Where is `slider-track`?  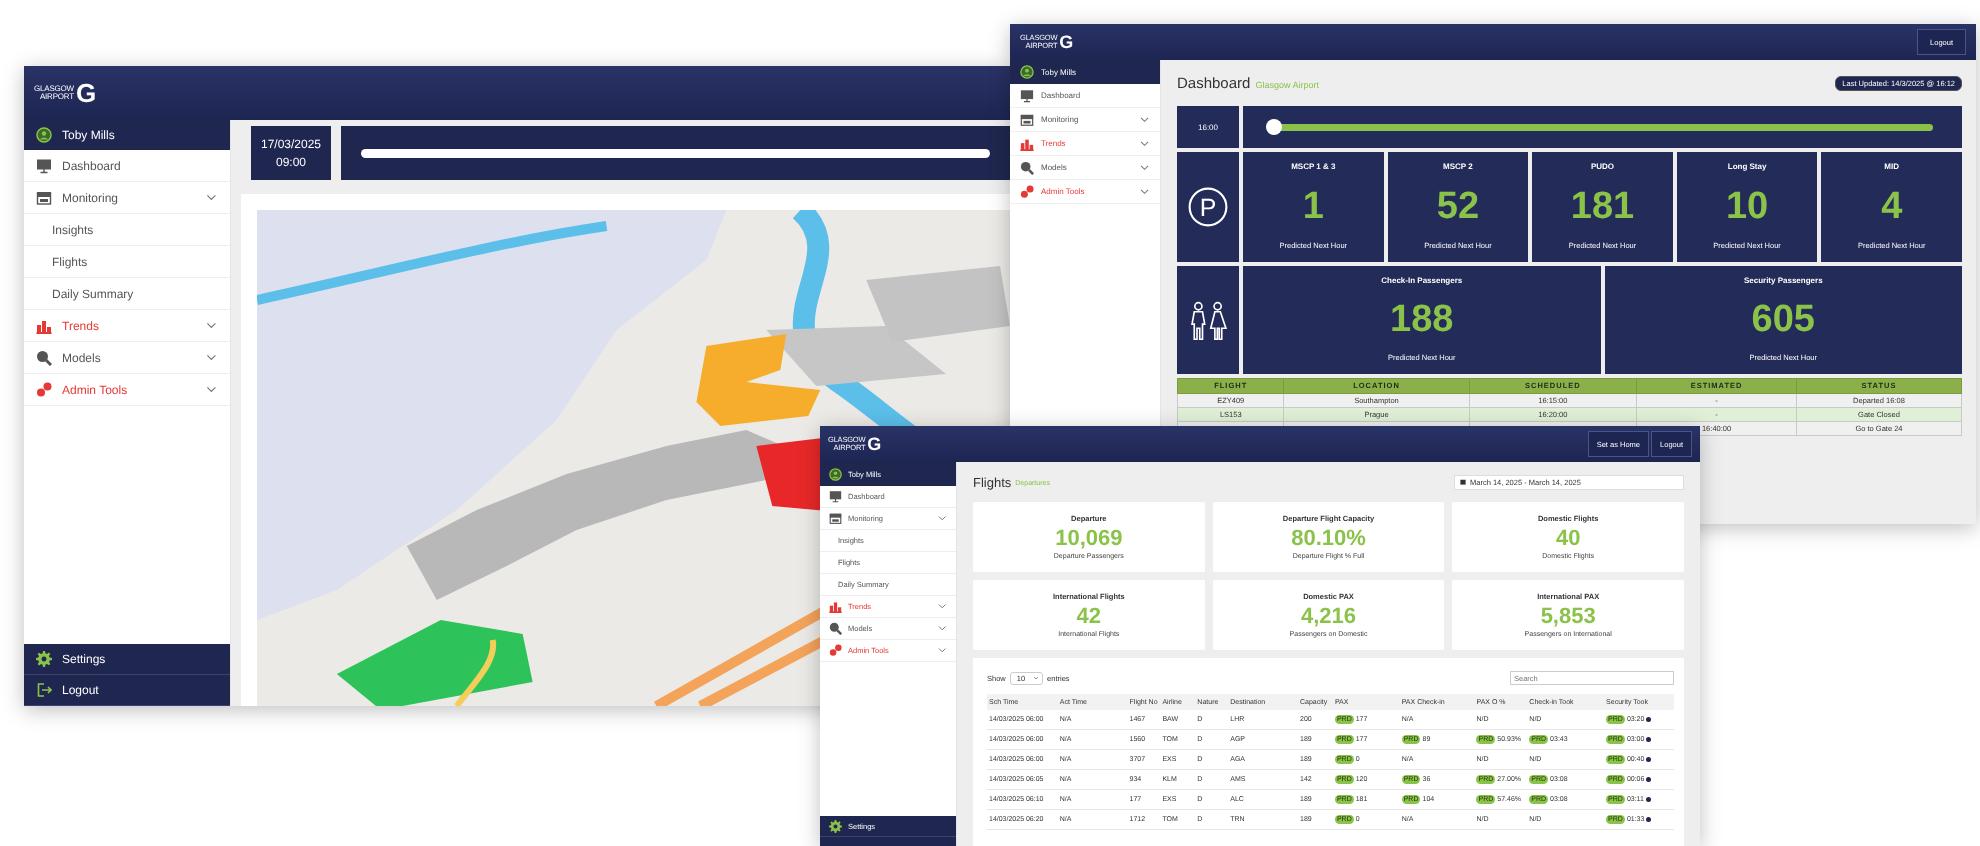
slider-track is located at coordinates (675, 153).